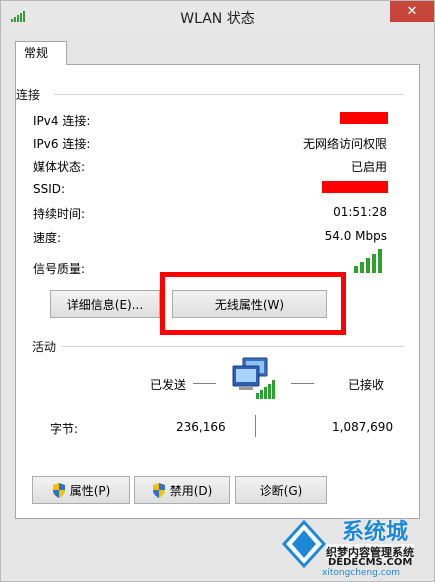 Image resolution: width=435 pixels, height=582 pixels. I want to click on title-bar: WLAN 状态 ✕, so click(217, 17).